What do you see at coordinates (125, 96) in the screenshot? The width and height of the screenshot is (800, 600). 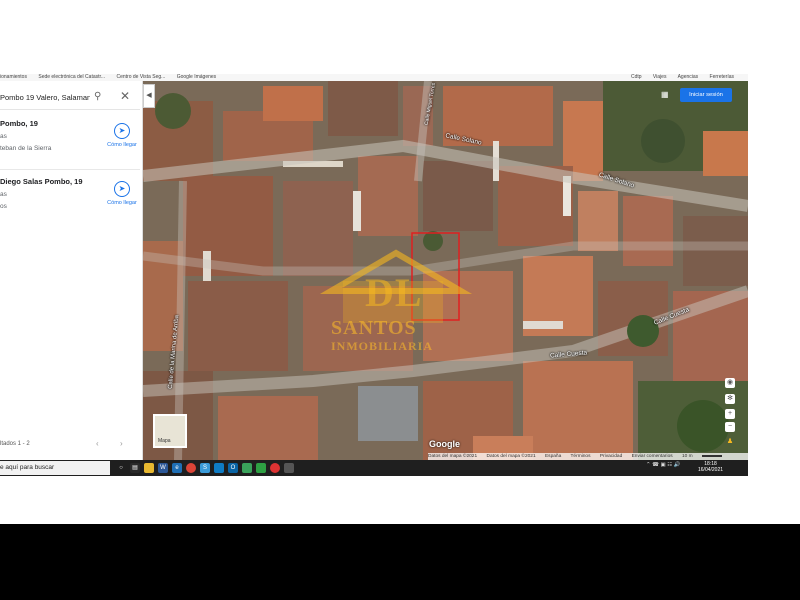 I see `close-icon: ✕` at bounding box center [125, 96].